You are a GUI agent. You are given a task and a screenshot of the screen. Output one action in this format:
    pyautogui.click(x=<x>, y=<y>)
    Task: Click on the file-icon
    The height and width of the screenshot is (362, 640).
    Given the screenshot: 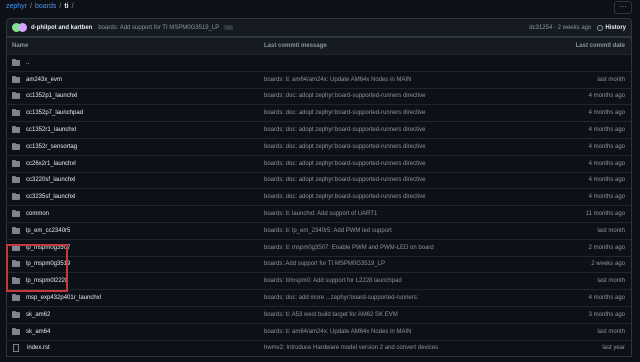 What is the action you would take?
    pyautogui.click(x=16, y=348)
    